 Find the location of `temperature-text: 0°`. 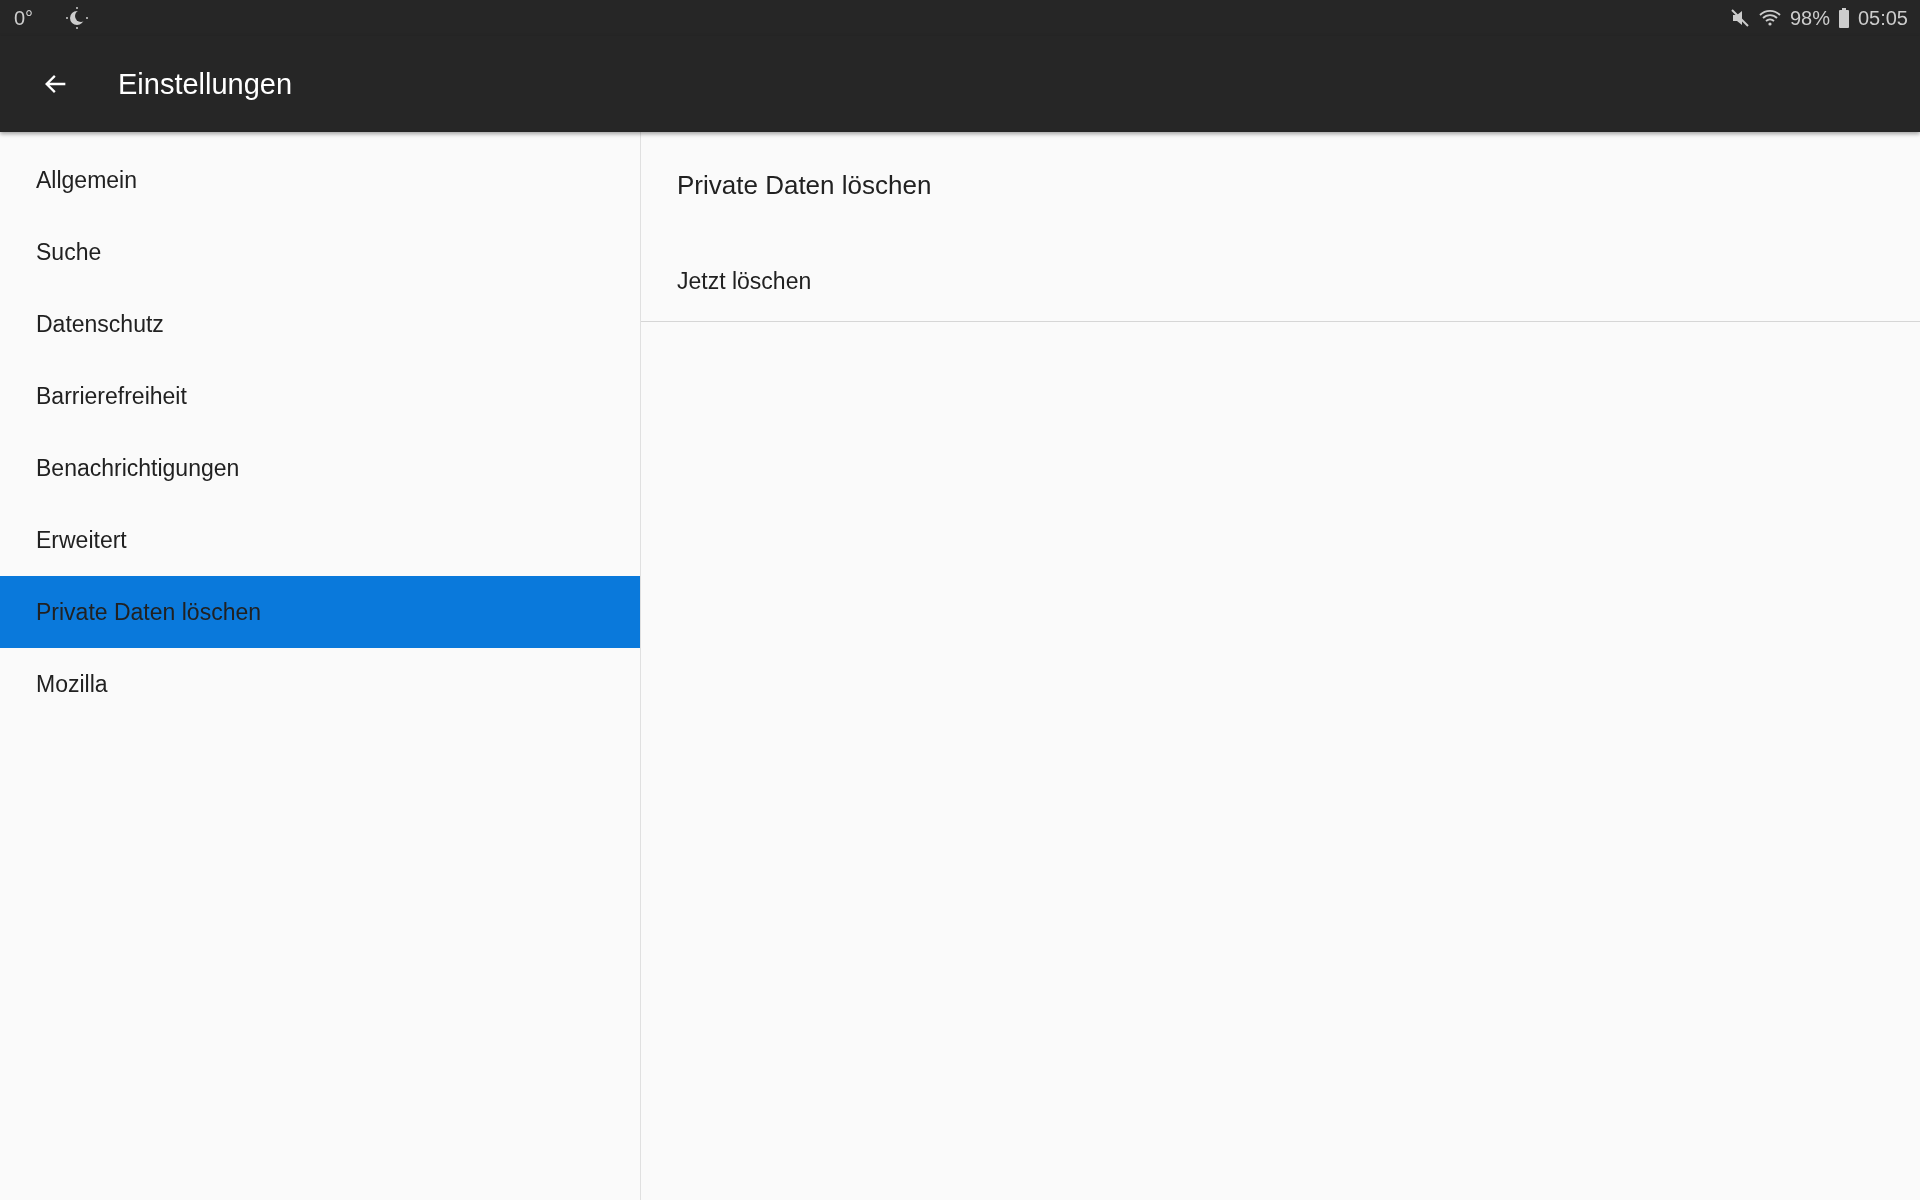

temperature-text: 0° is located at coordinates (24, 18).